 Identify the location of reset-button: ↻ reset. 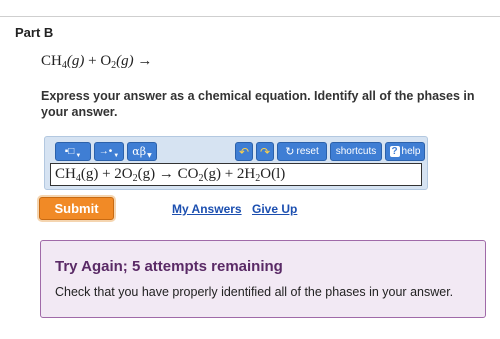
(302, 151).